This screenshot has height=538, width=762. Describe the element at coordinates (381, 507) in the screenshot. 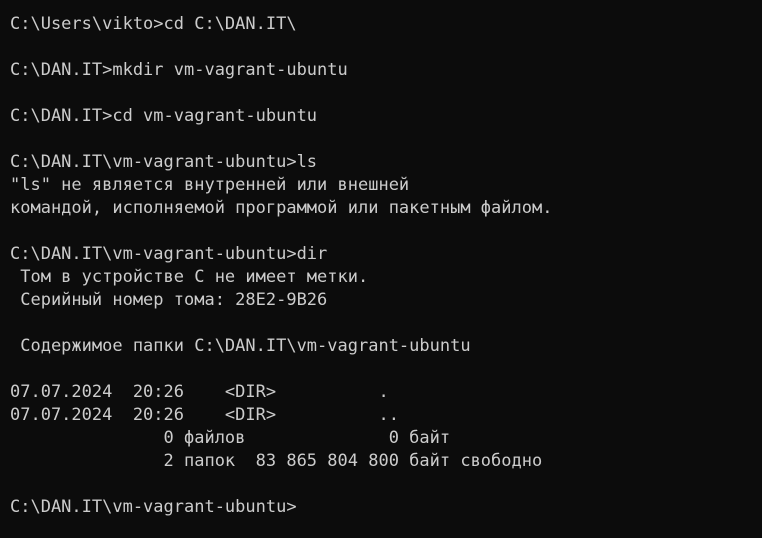

I see `prompt-line: C:\DAN.IT\vm-vagrant-ubuntu>` at that location.